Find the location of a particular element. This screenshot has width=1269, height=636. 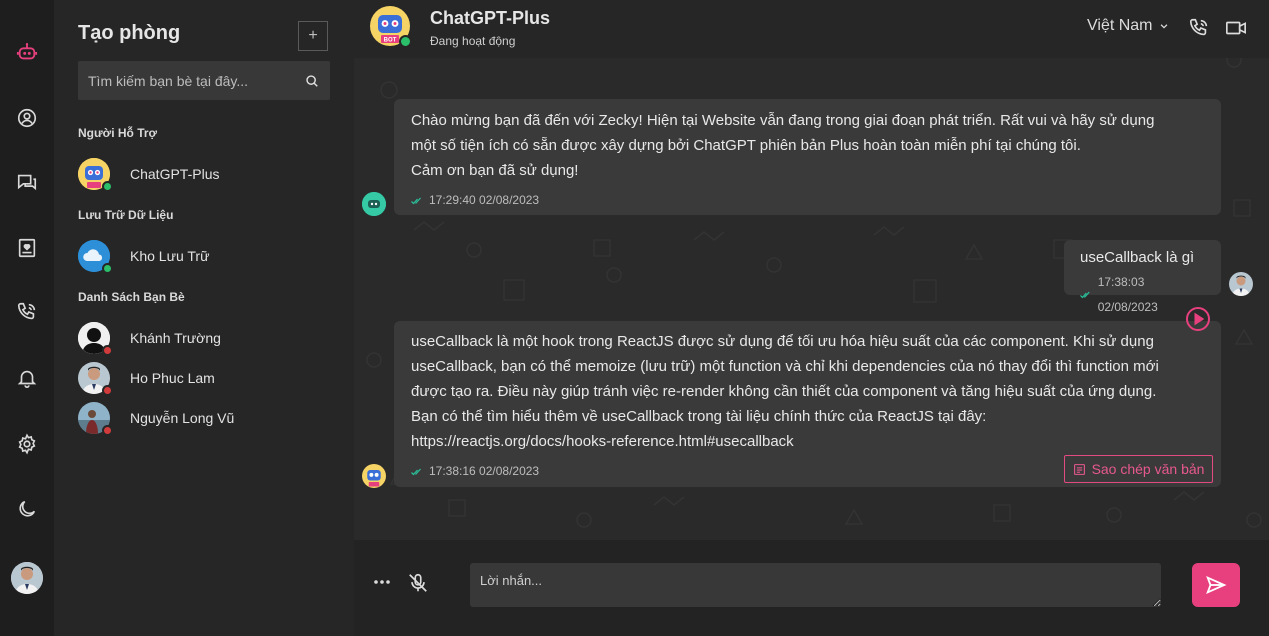

my-avatar is located at coordinates (1241, 284).